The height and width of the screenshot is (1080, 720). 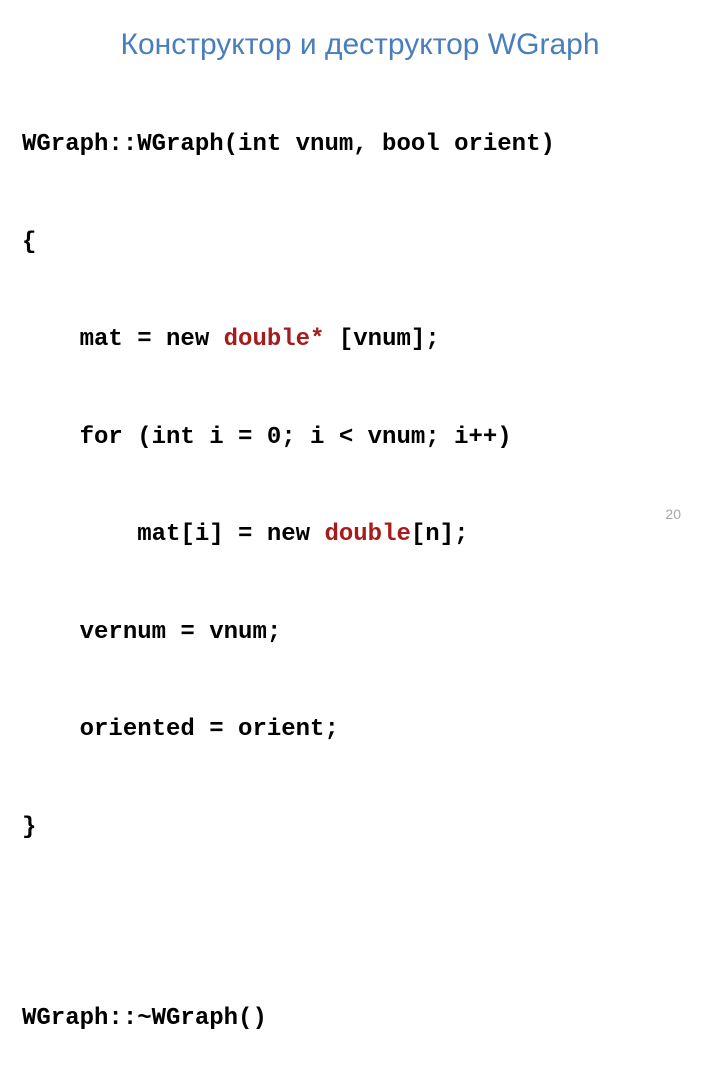 I want to click on code-line: for (int i = 0; i < vnum; i++), so click(x=357, y=438).